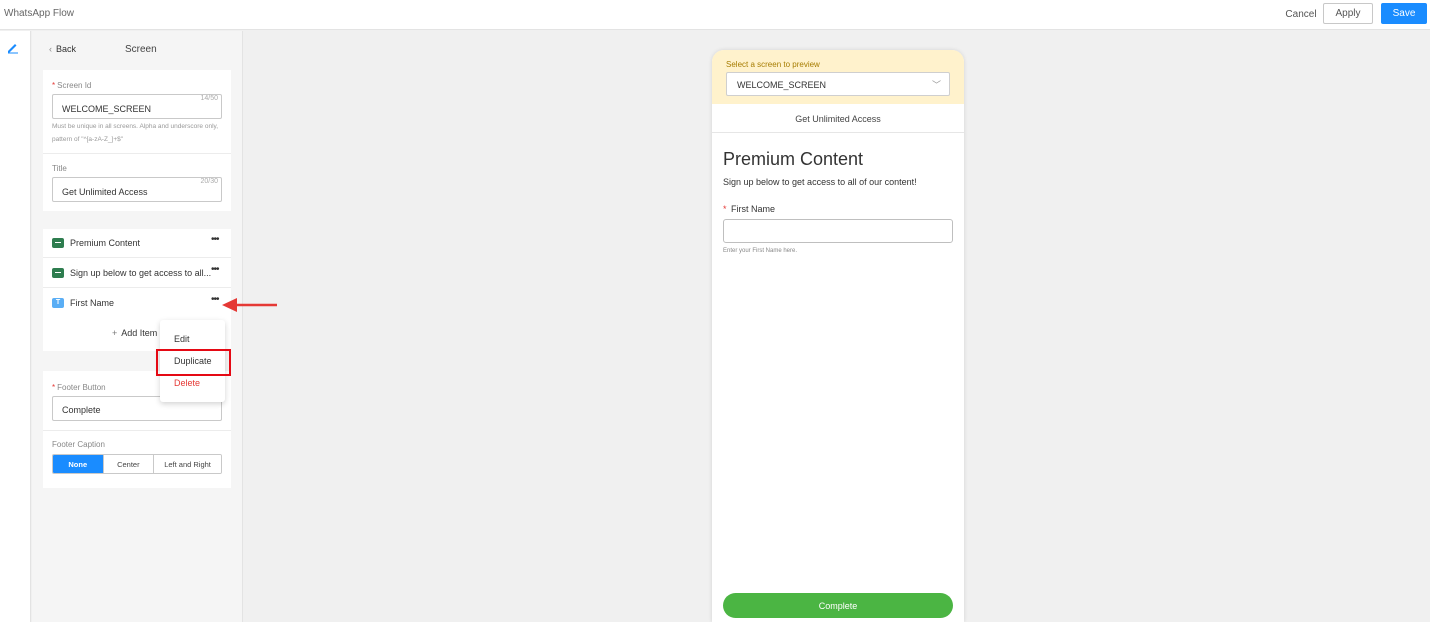 This screenshot has height=622, width=1430. I want to click on title-counter: 20/30, so click(209, 181).